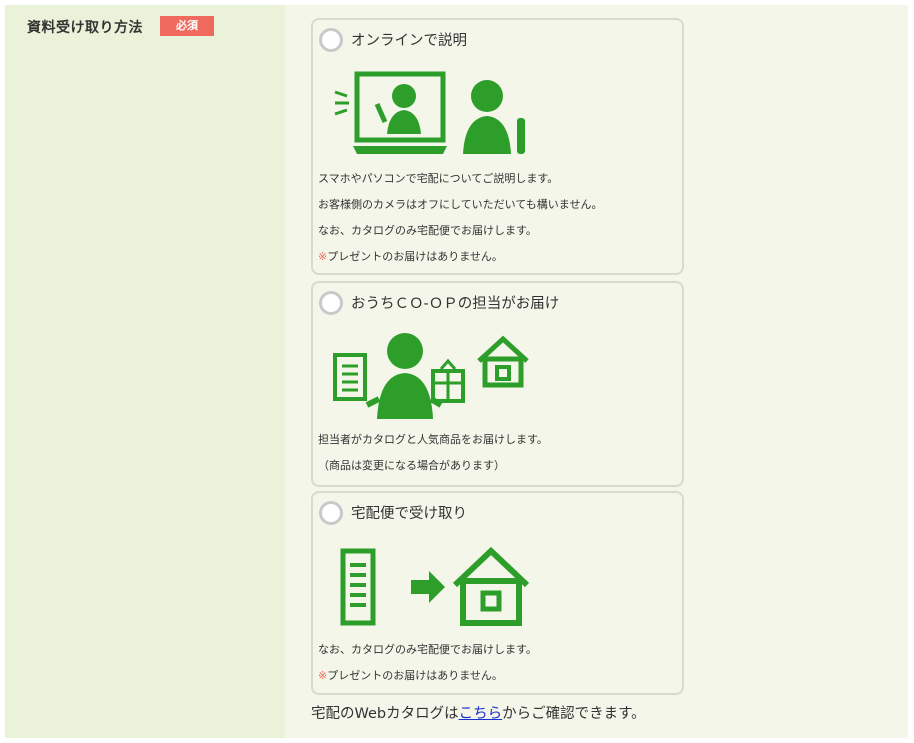  What do you see at coordinates (438, 178) in the screenshot?
I see `option-desc-line: スマホやパソコンで宅配についてご説明します。` at bounding box center [438, 178].